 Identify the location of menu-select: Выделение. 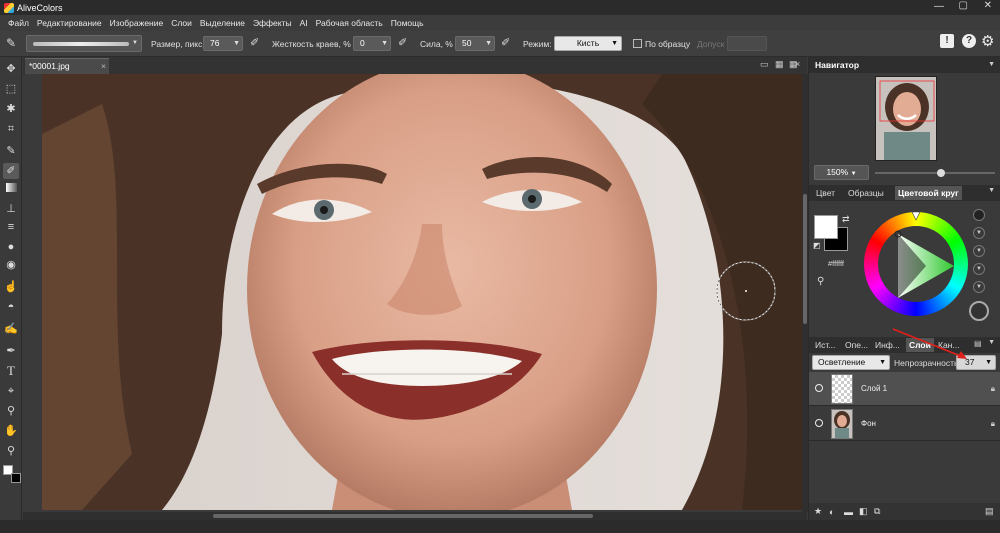
(222, 23).